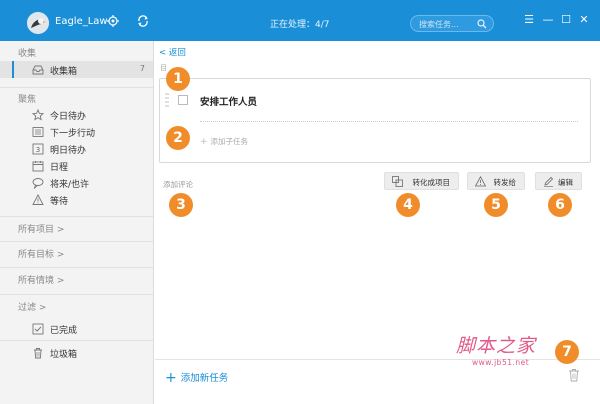 The width and height of the screenshot is (600, 404). What do you see at coordinates (113, 21) in the screenshot?
I see `settings-icon` at bounding box center [113, 21].